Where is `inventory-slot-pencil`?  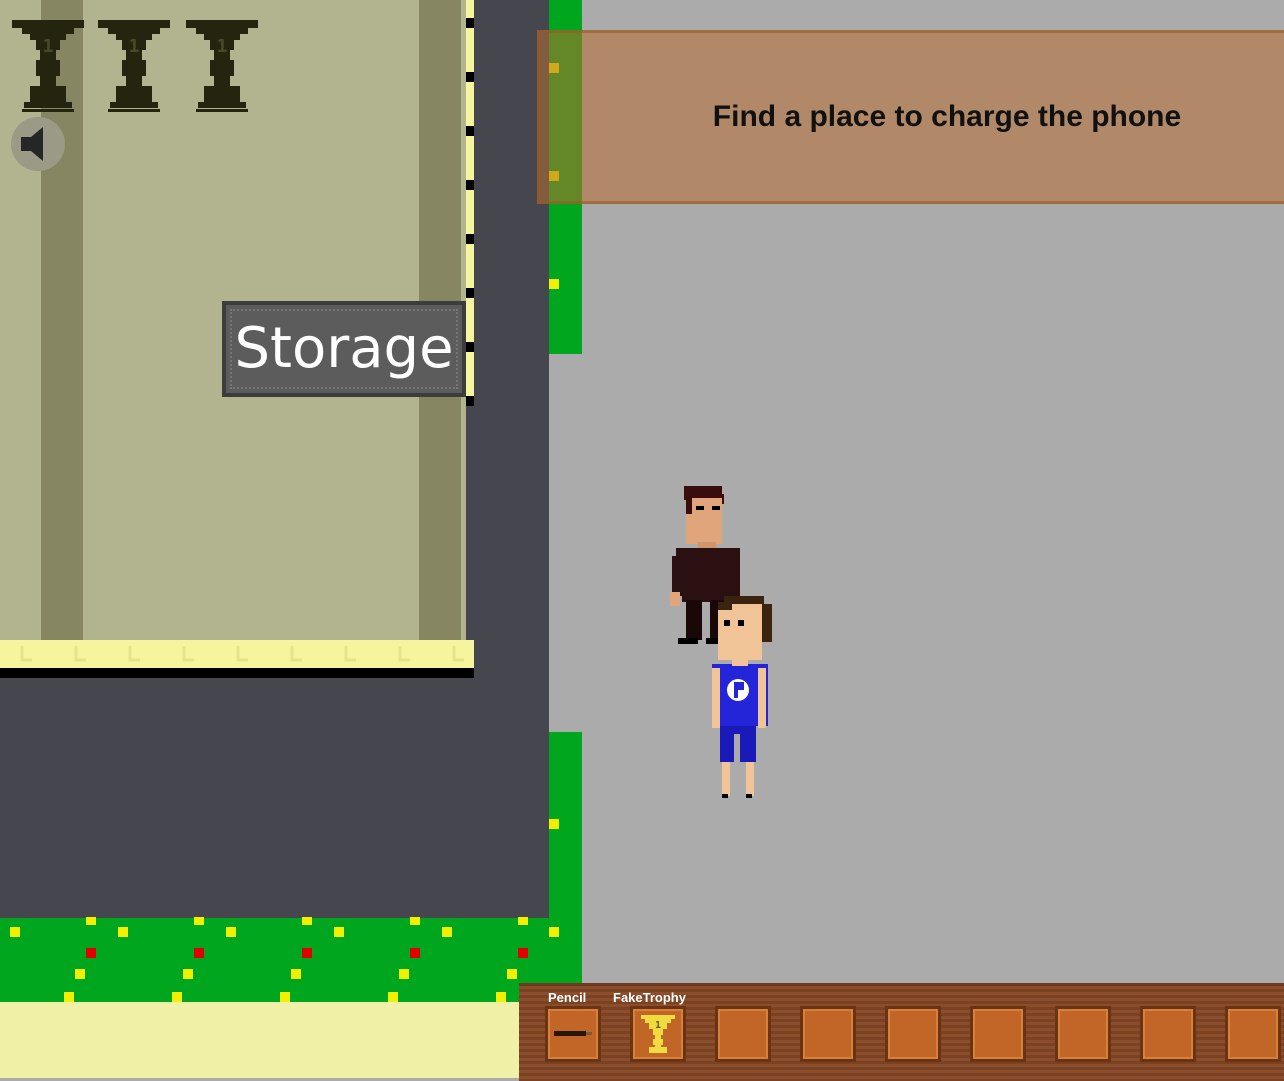 inventory-slot-pencil is located at coordinates (573, 1034).